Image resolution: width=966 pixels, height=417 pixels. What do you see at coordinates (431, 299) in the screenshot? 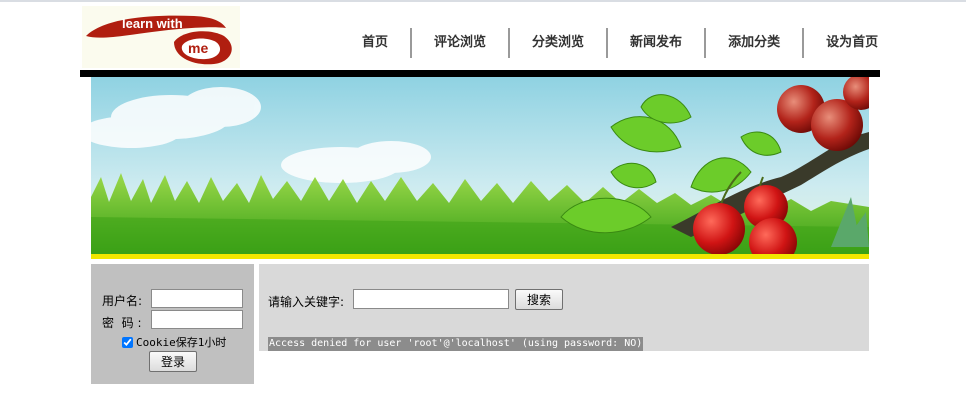
I see `keyword-input` at bounding box center [431, 299].